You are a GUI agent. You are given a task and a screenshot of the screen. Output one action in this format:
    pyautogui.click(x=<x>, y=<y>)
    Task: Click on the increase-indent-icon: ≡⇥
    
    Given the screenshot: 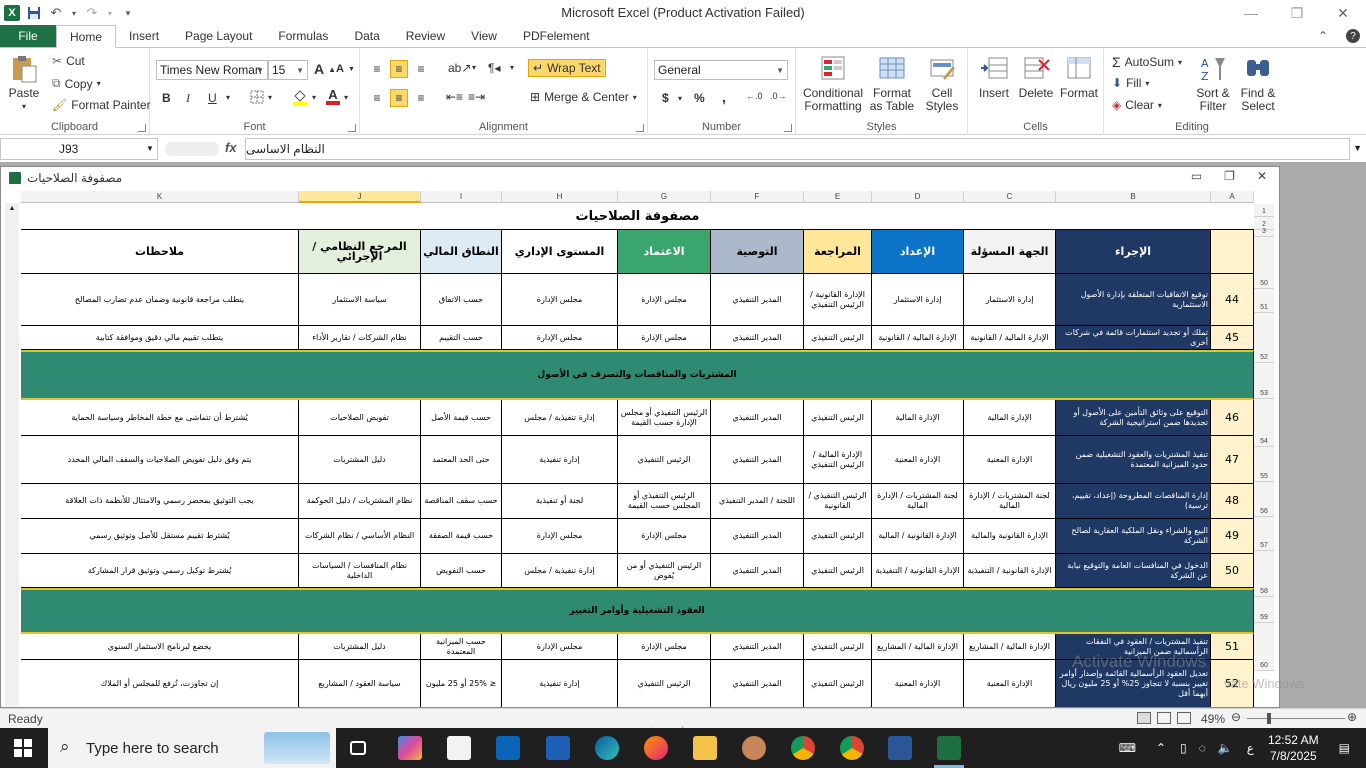 What is the action you would take?
    pyautogui.click(x=476, y=97)
    